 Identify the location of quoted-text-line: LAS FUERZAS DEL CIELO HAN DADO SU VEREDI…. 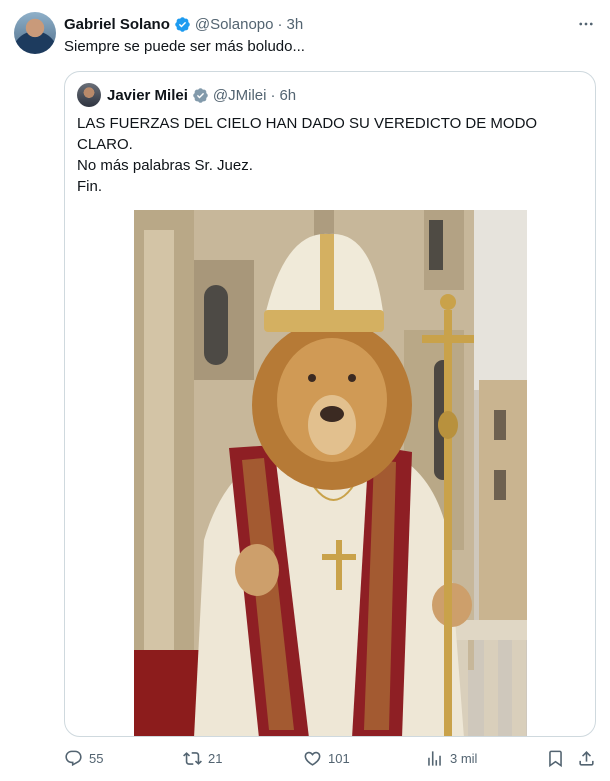
(309, 134).